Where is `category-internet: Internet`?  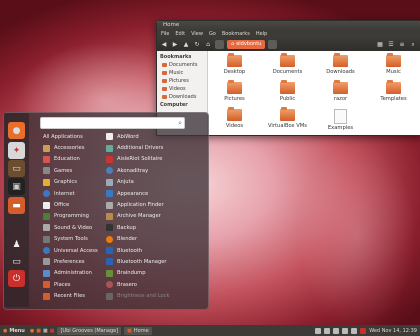 category-internet: Internet is located at coordinates (70, 193).